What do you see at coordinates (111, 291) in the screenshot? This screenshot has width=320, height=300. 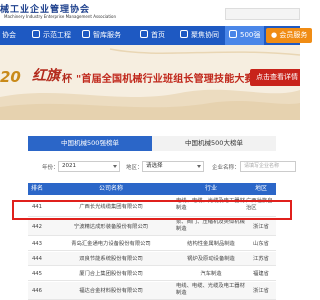 I see `company-cell: 福达合金材料股份有限公司` at bounding box center [111, 291].